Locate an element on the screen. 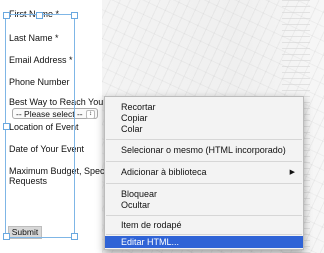 This screenshot has height=253, width=324. date-label: Date of Your Event is located at coordinates (47, 149).